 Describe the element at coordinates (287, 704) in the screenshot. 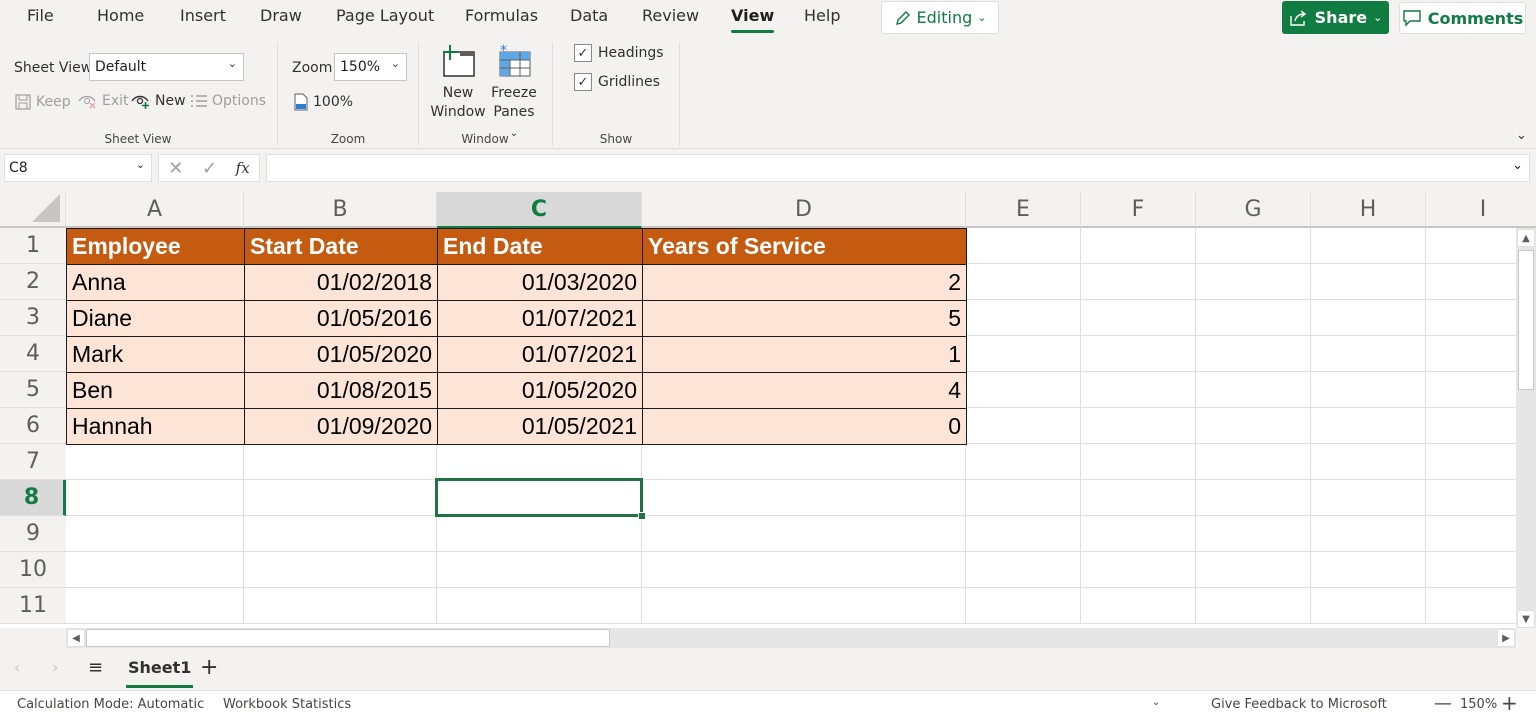

I see `workbook-statistics: Workbook Statistics` at that location.